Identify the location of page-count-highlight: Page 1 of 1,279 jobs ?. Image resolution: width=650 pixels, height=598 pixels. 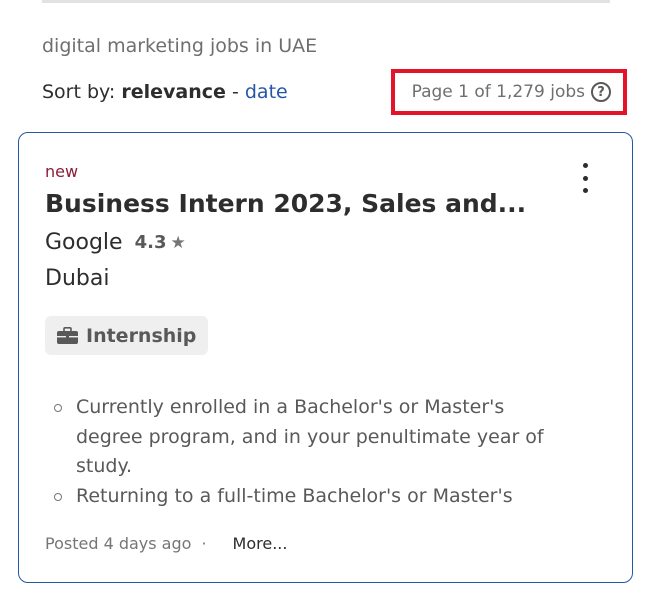
(509, 92).